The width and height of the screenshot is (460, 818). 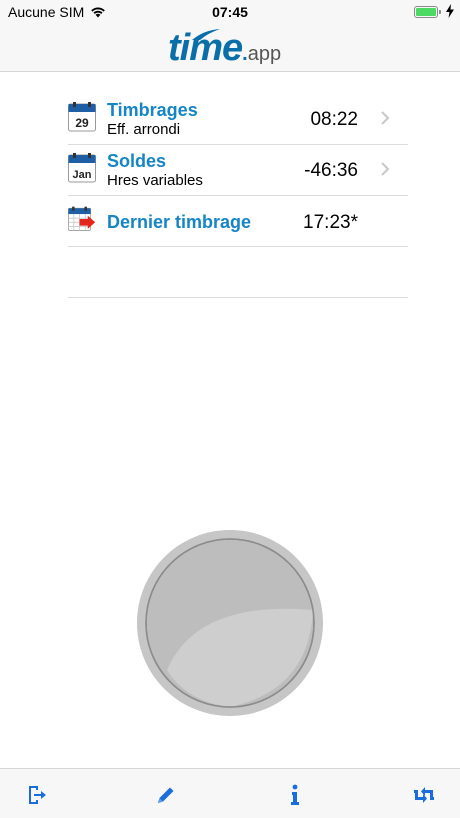 I want to click on status-time: 07:45, so click(x=230, y=12).